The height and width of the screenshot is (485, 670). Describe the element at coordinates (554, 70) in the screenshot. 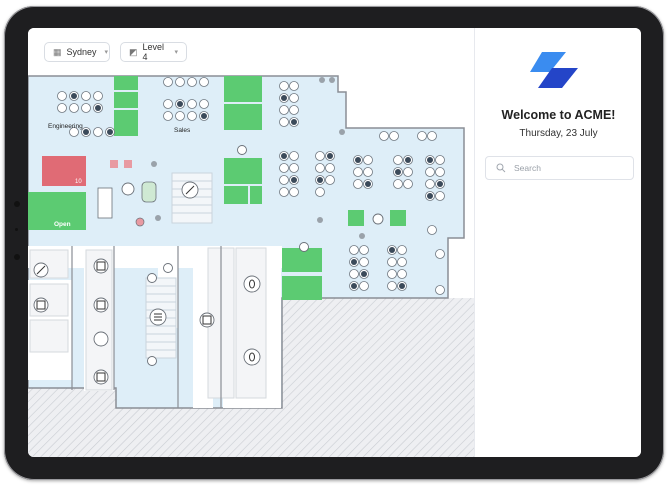

I see `acme-logo` at that location.